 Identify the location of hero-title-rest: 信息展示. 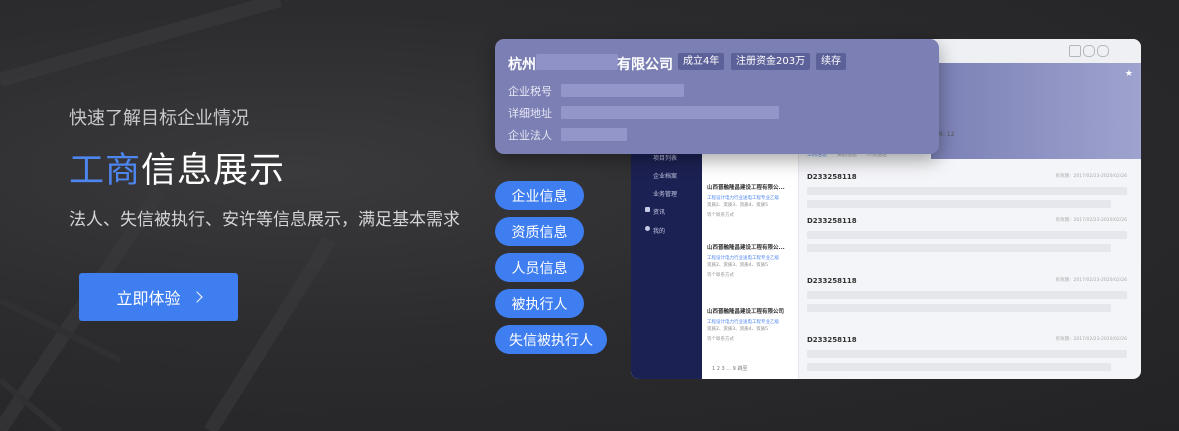
(213, 171).